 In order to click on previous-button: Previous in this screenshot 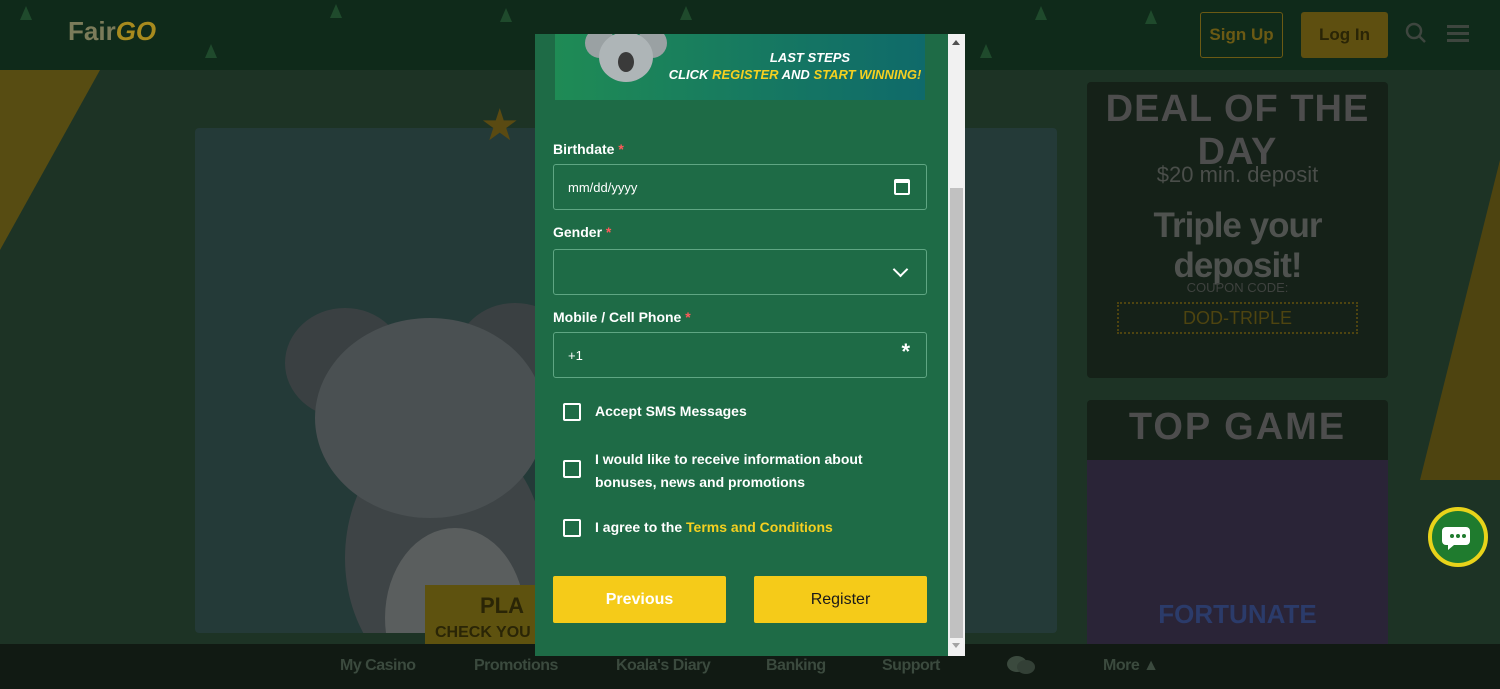, I will do `click(639, 599)`.